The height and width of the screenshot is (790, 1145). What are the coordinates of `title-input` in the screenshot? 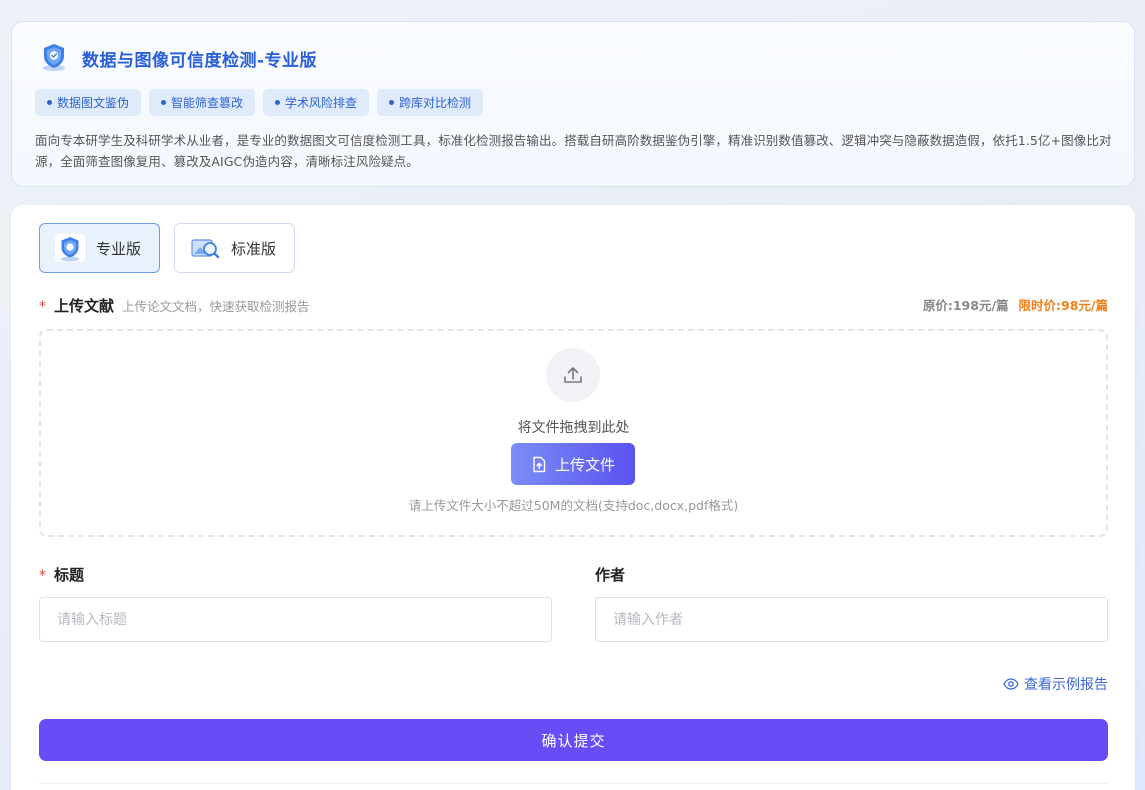 It's located at (295, 619).